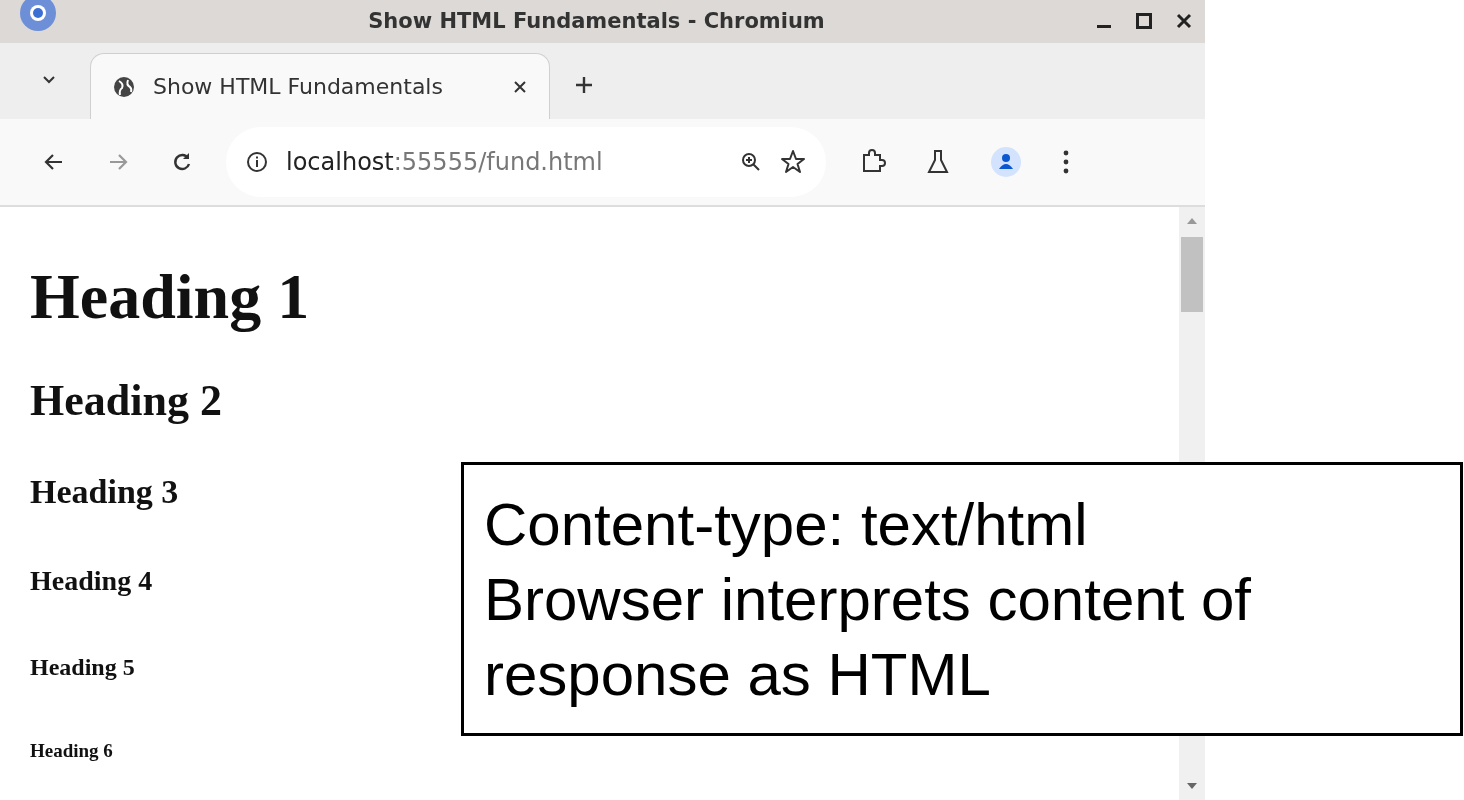 The height and width of the screenshot is (800, 1464). I want to click on window-title: Show HTML Fundamentals - Chromium, so click(596, 21).